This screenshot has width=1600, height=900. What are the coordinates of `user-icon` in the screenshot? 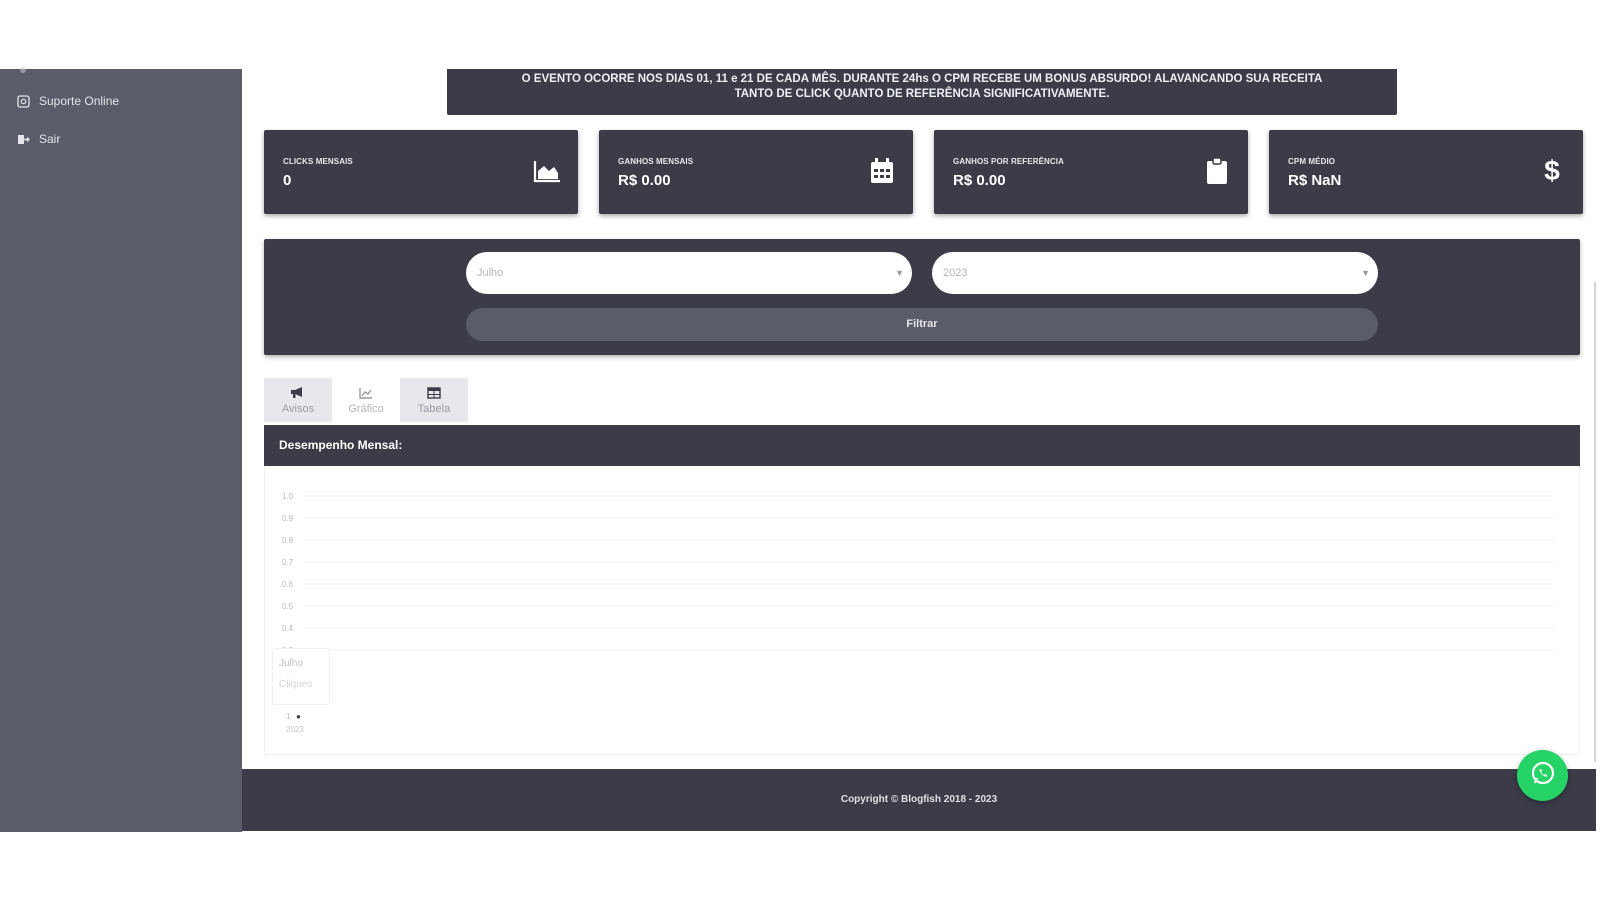 It's located at (23, 72).